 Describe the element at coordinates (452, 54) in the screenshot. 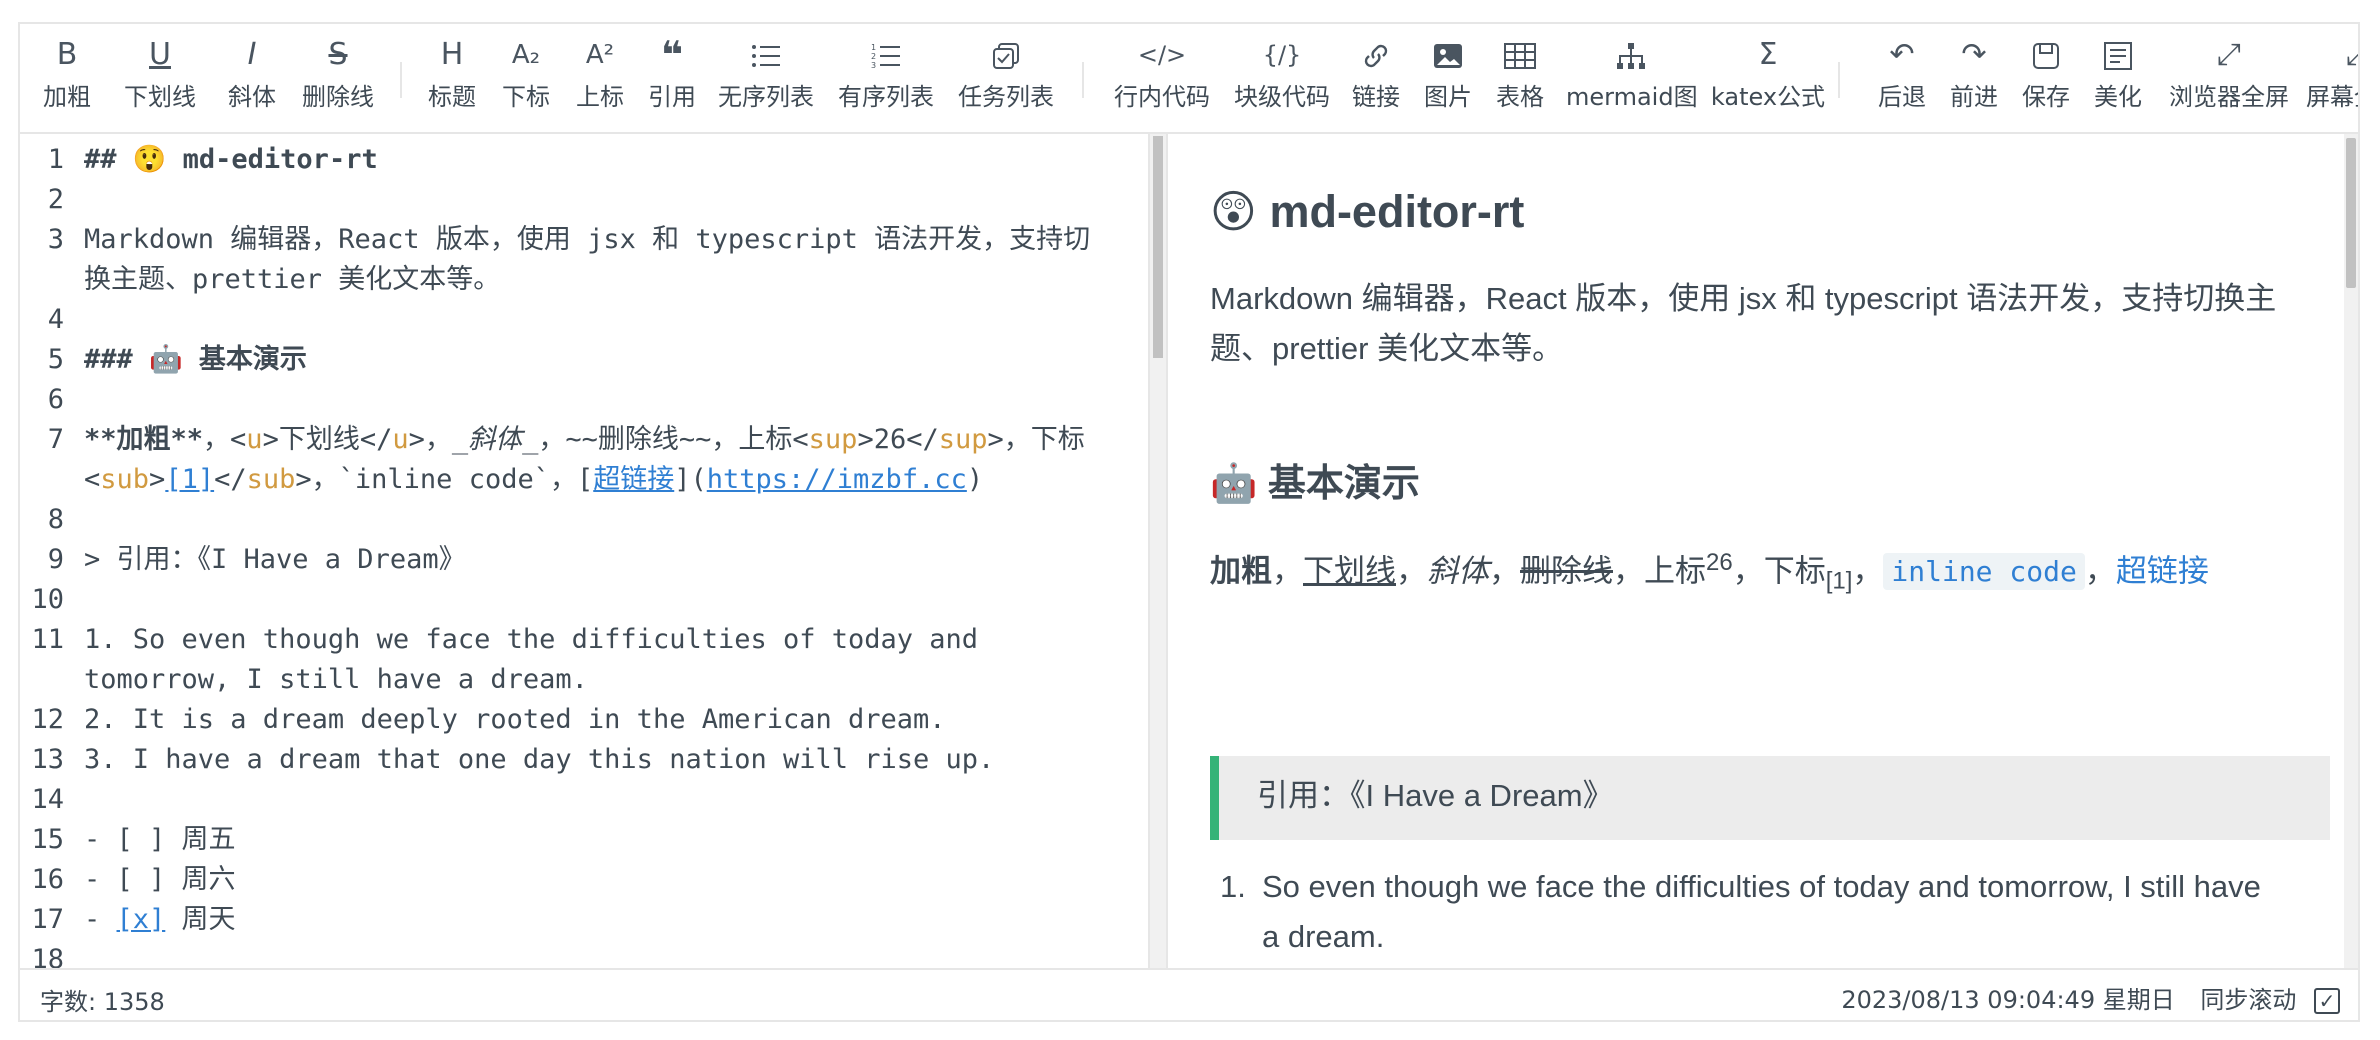

I see `heading-icon: H` at that location.